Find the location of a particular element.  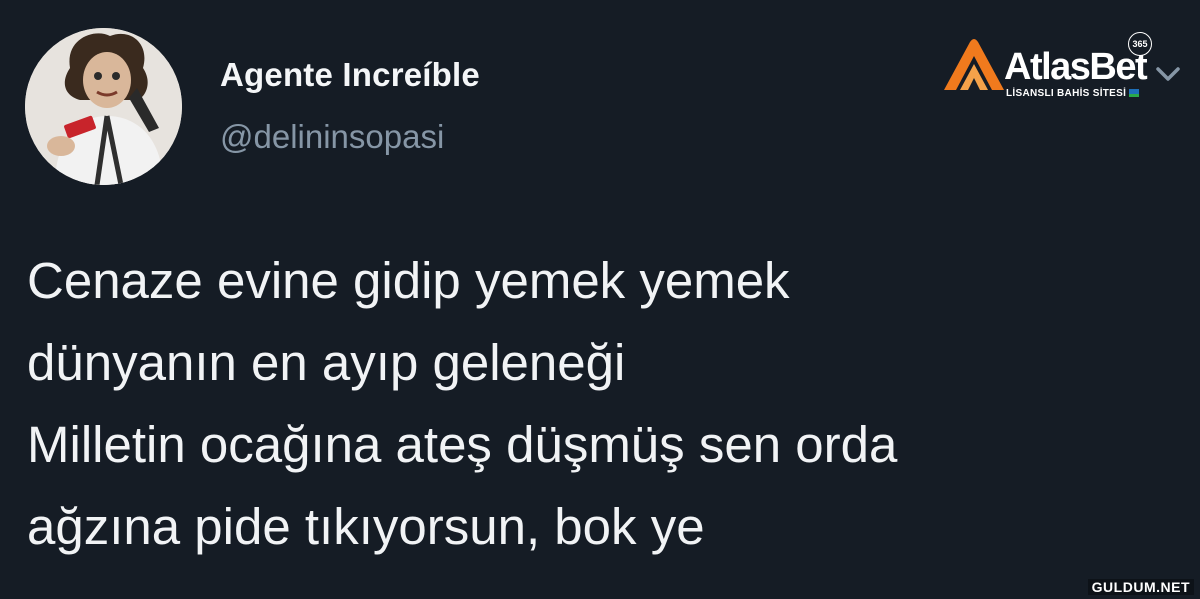

profile-photo-icon is located at coordinates (103, 106).